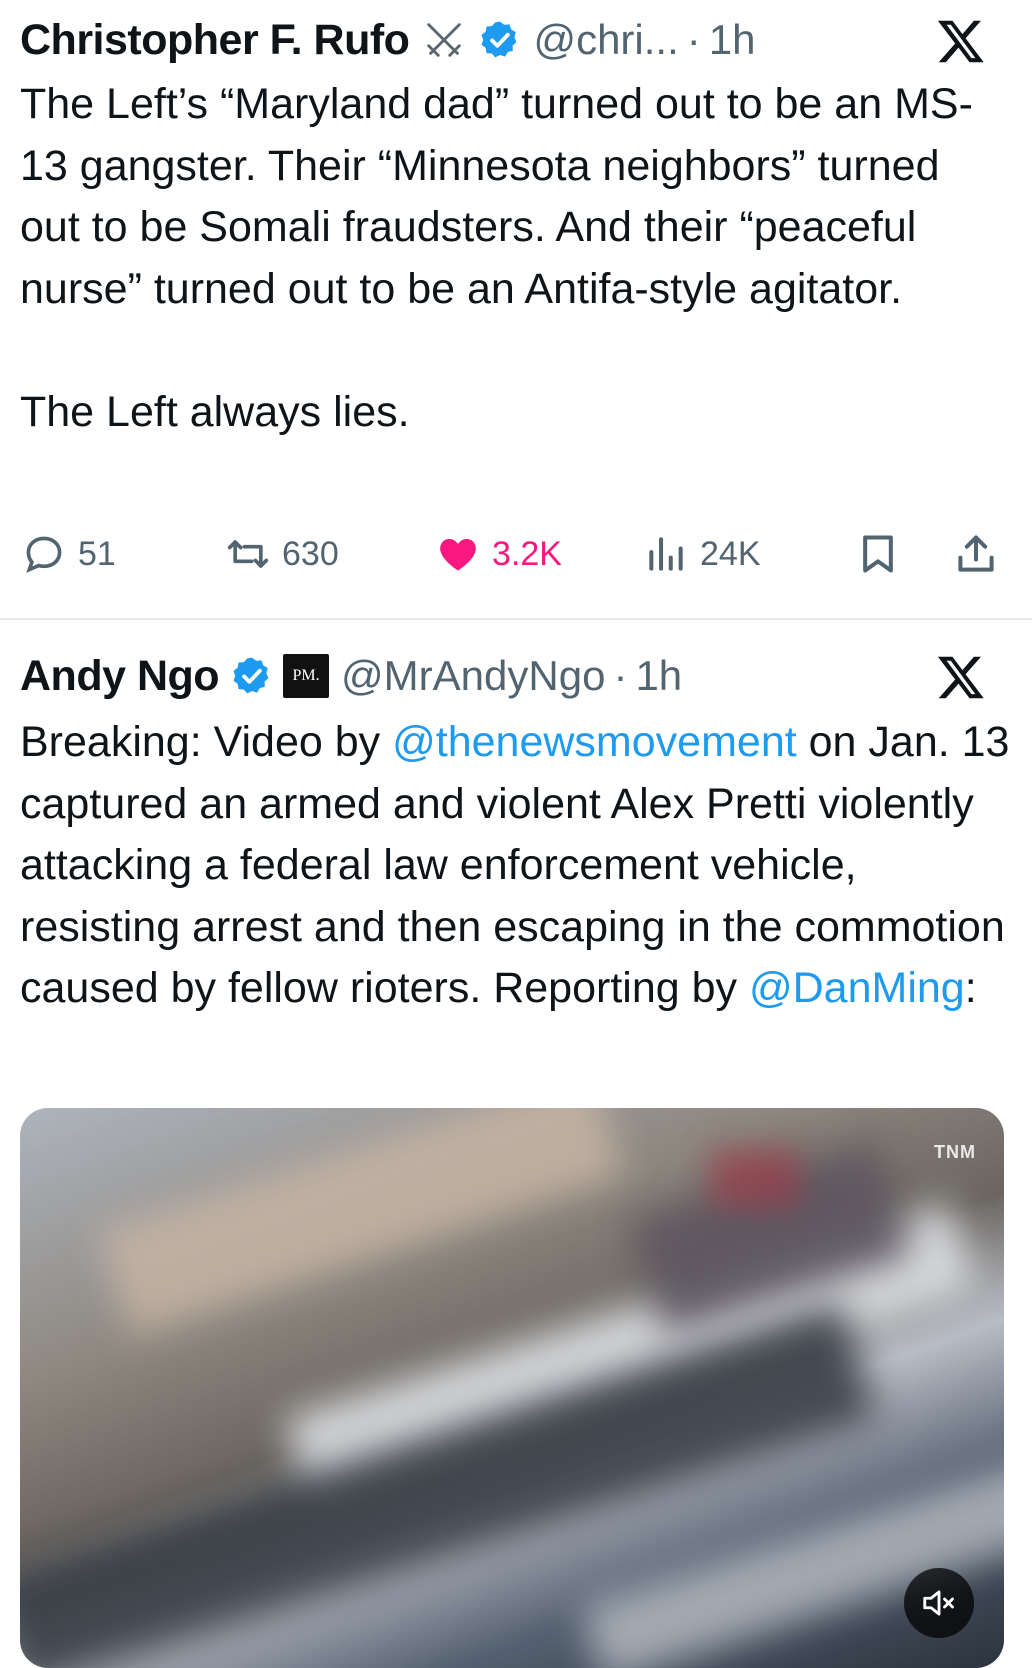 This screenshot has width=1032, height=1668. What do you see at coordinates (310, 553) in the screenshot?
I see `repost-count: 630` at bounding box center [310, 553].